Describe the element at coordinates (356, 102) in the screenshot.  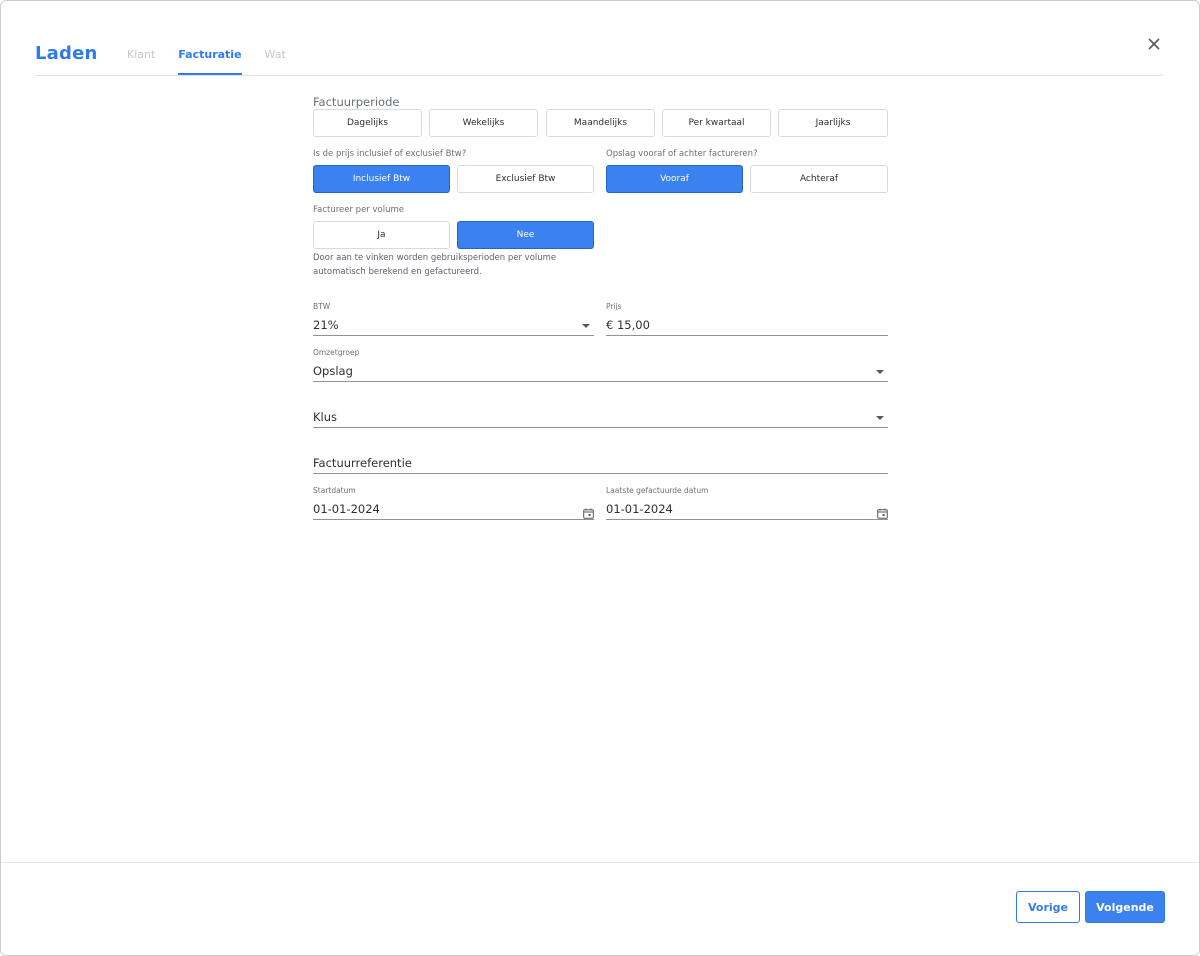
I see `period-label: Factuurperiode` at that location.